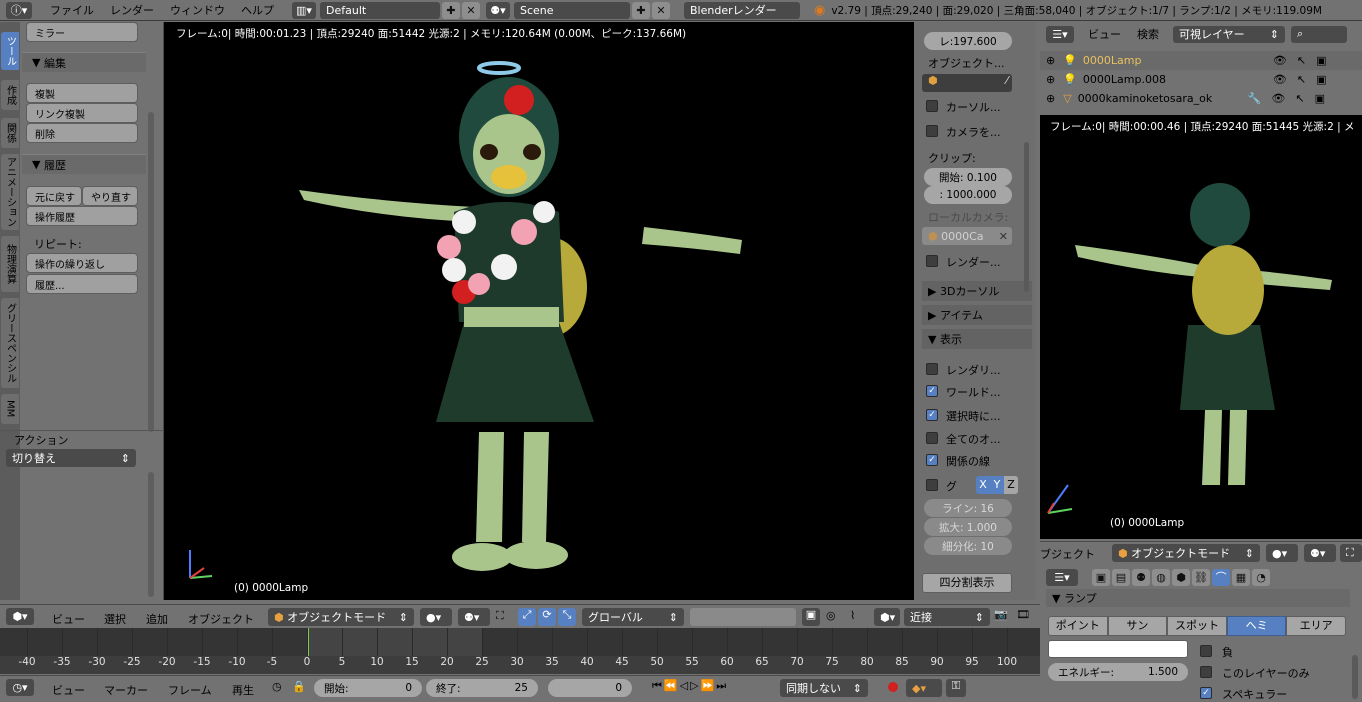 This screenshot has width=1362, height=702. I want to click on tab-mm: MM, so click(10, 409).